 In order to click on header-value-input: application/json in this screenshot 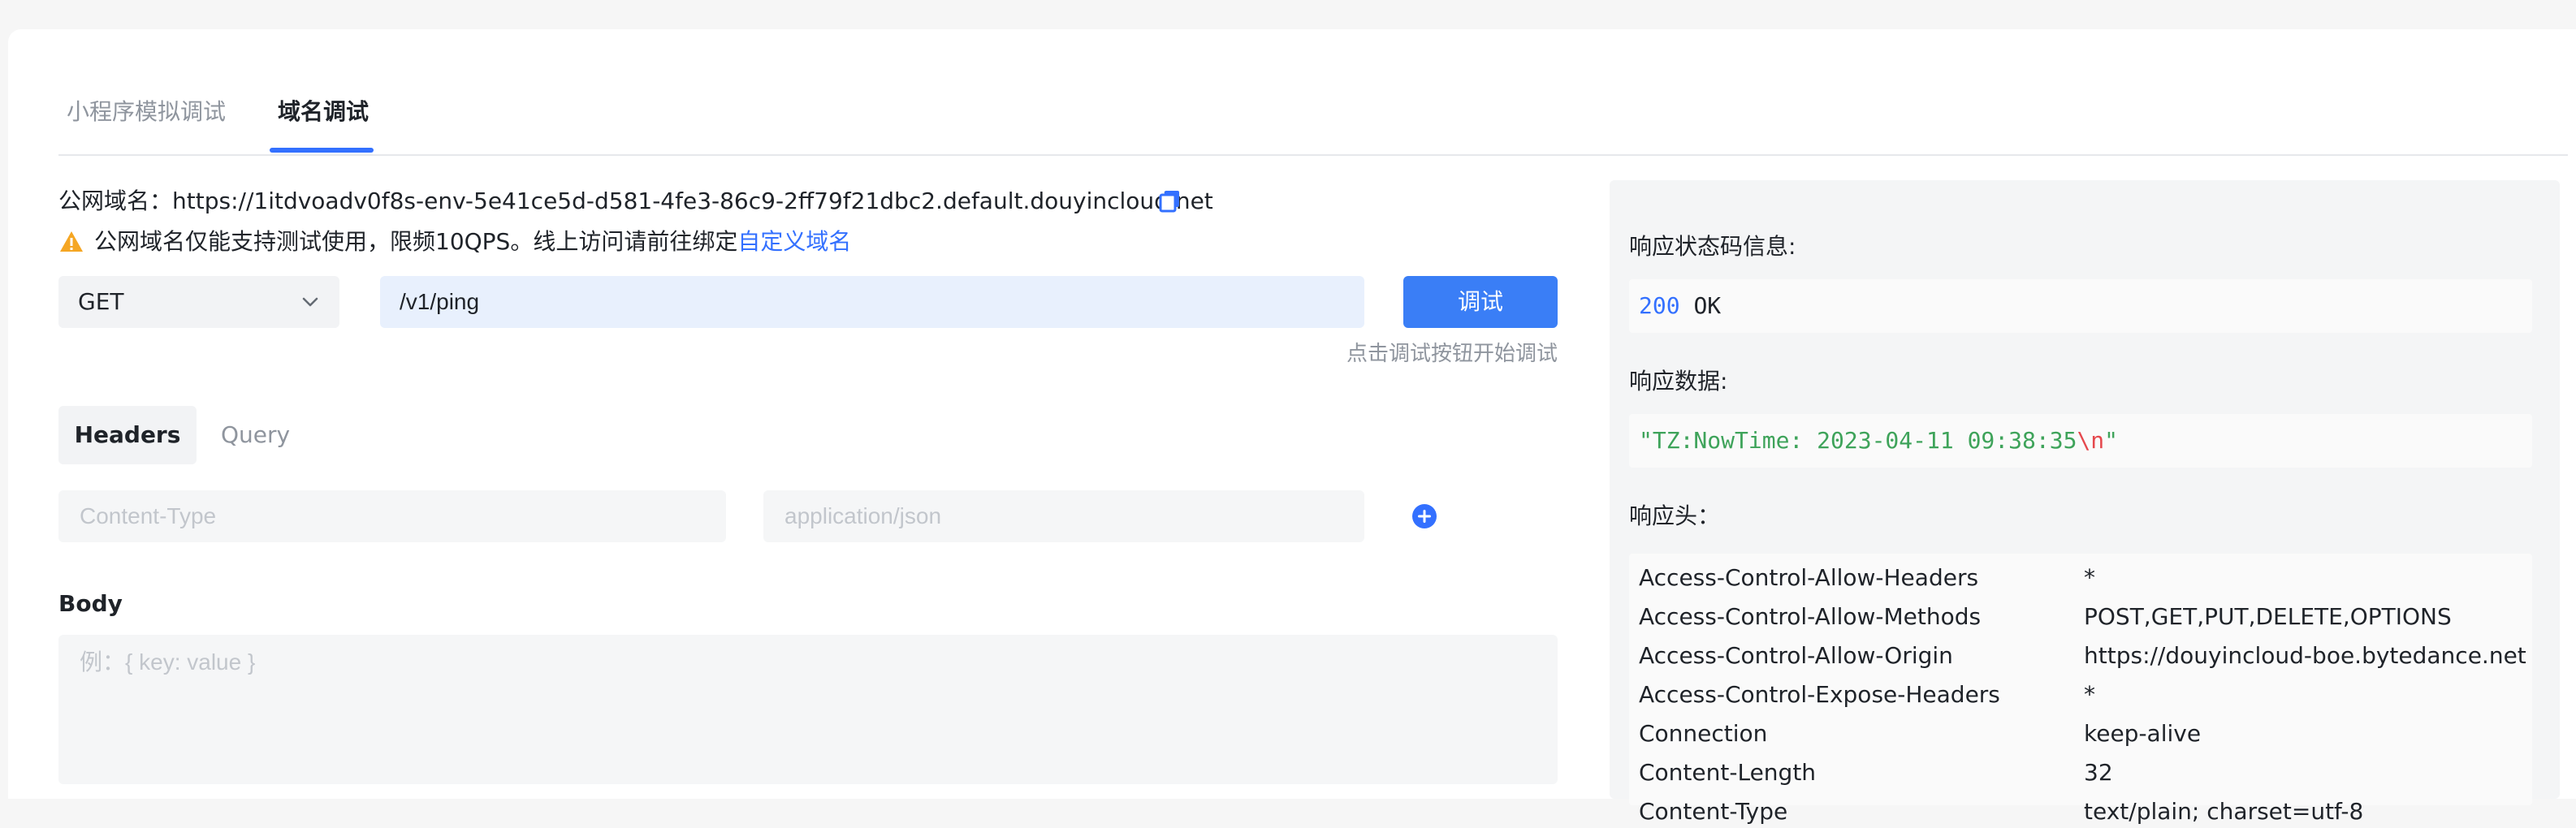, I will do `click(1063, 516)`.